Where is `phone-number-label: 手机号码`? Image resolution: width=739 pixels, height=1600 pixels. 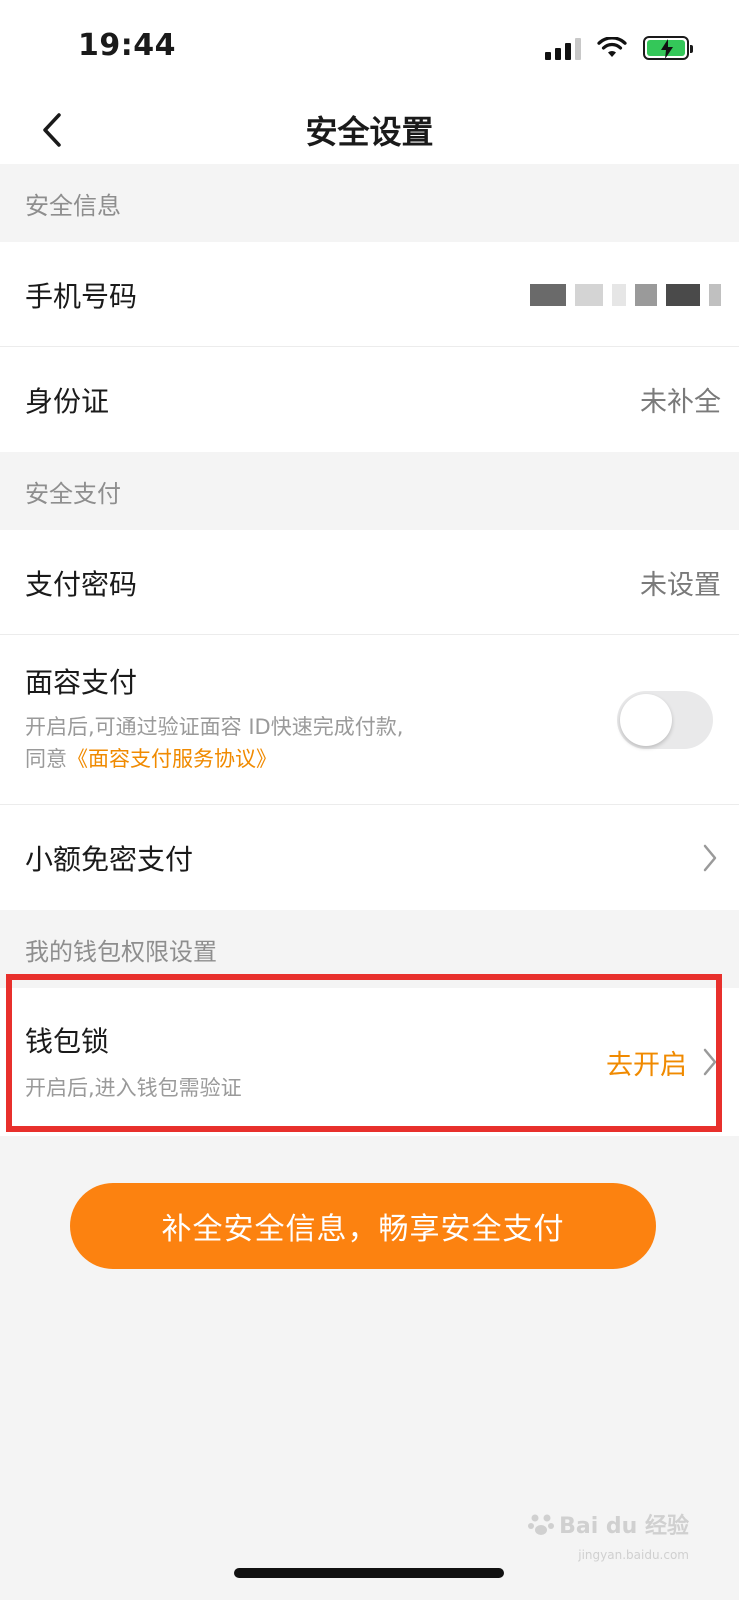 phone-number-label: 手机号码 is located at coordinates (81, 296).